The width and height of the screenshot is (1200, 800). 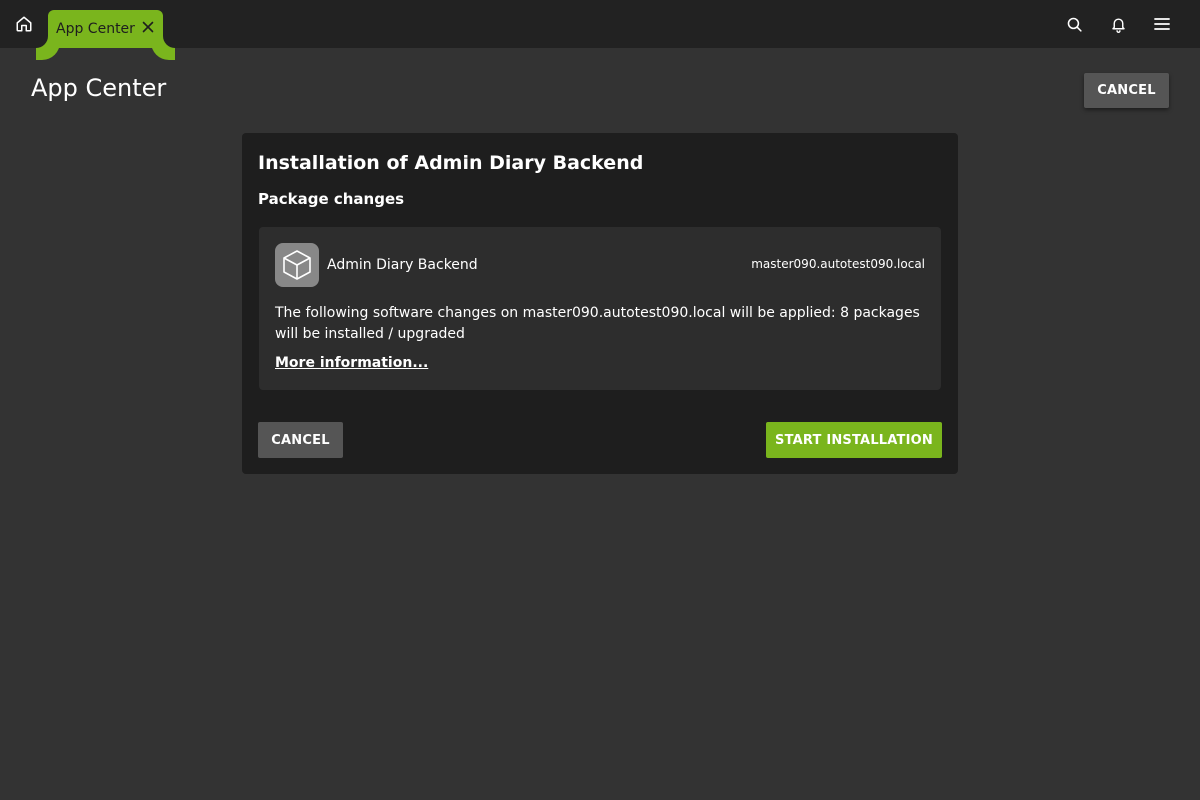 I want to click on package-host: master090.autotest090.local, so click(x=838, y=264).